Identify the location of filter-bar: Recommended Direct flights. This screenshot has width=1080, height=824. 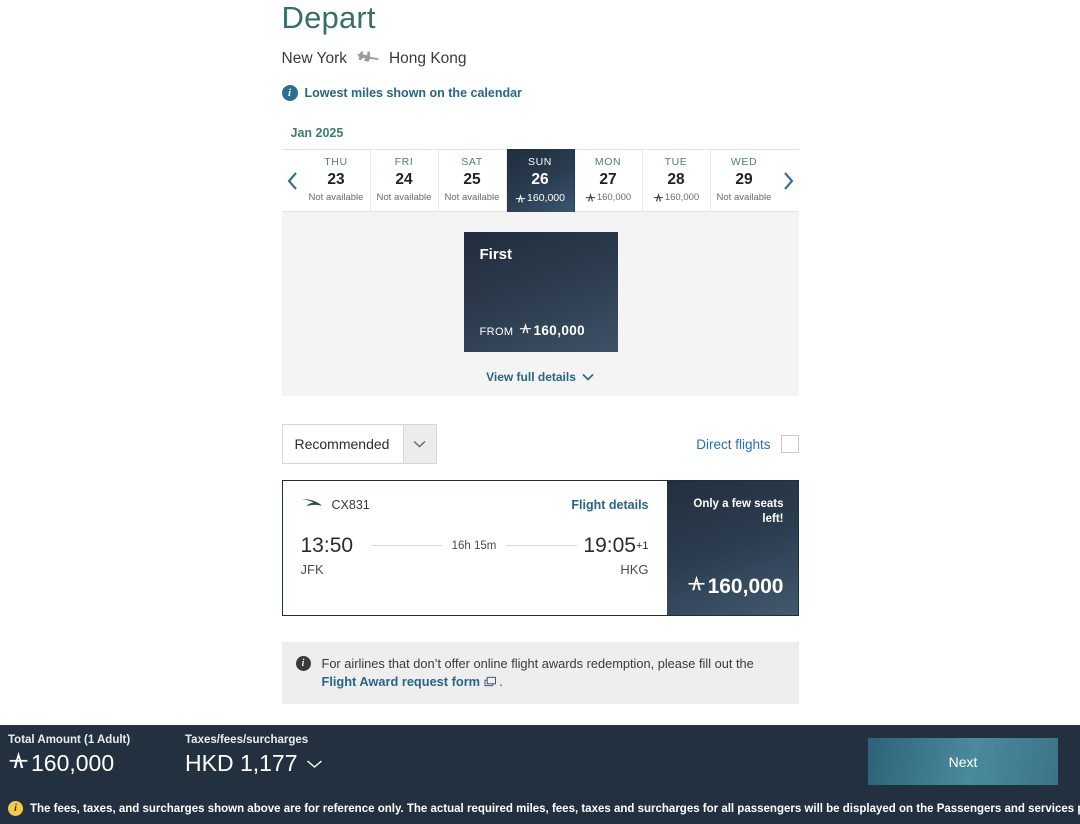
(540, 444).